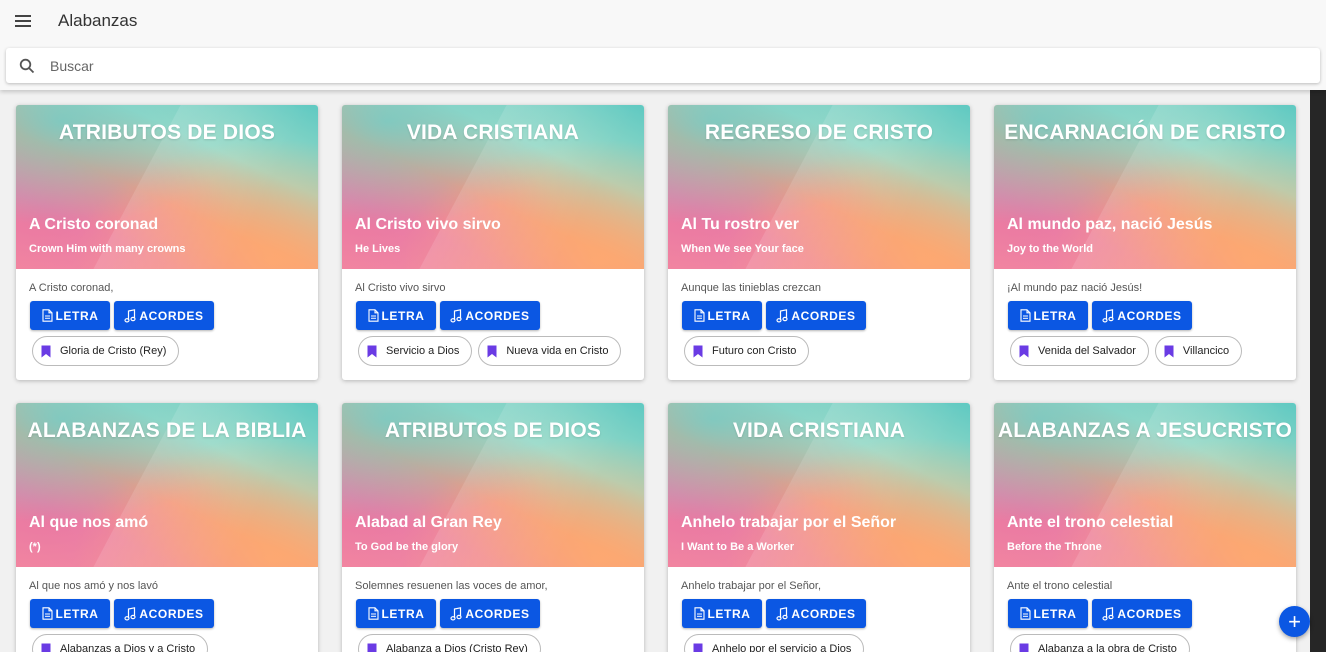  I want to click on plus-icon: +, so click(1294, 621).